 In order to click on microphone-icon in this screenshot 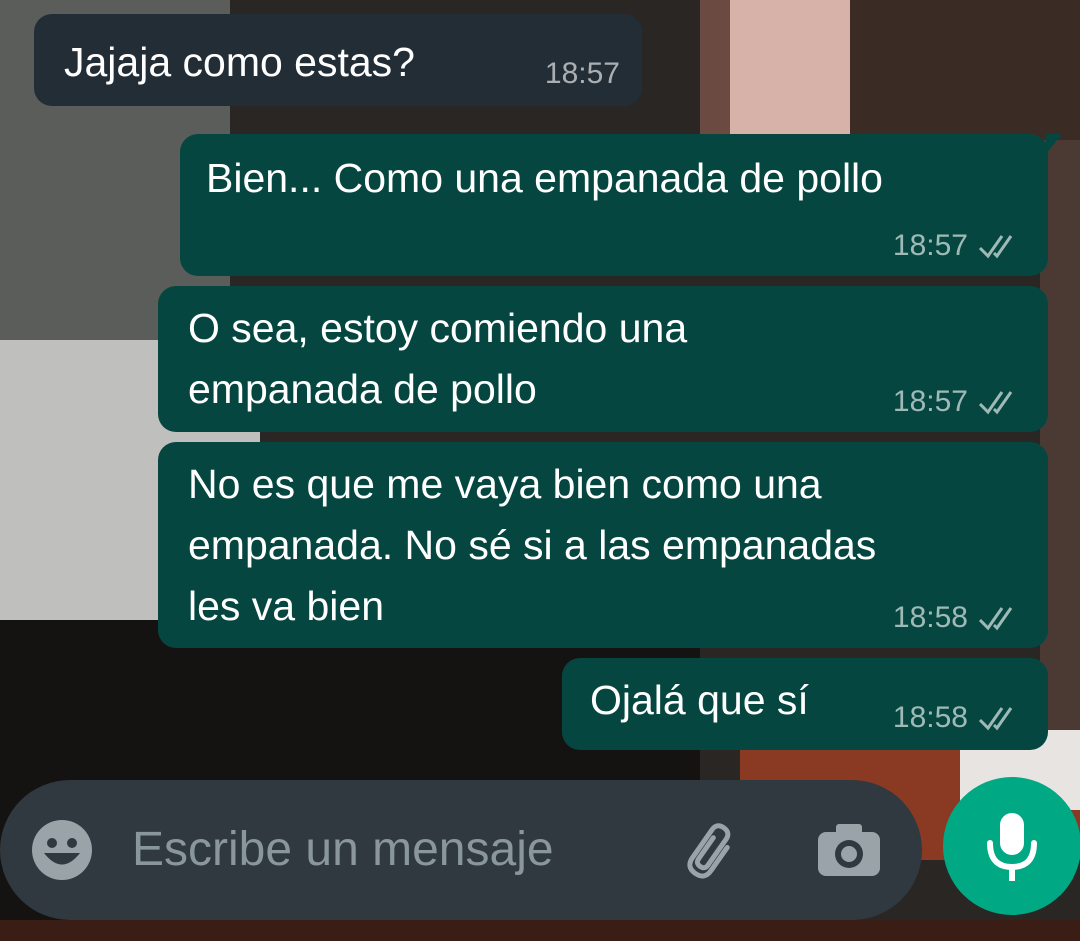, I will do `click(1012, 847)`.